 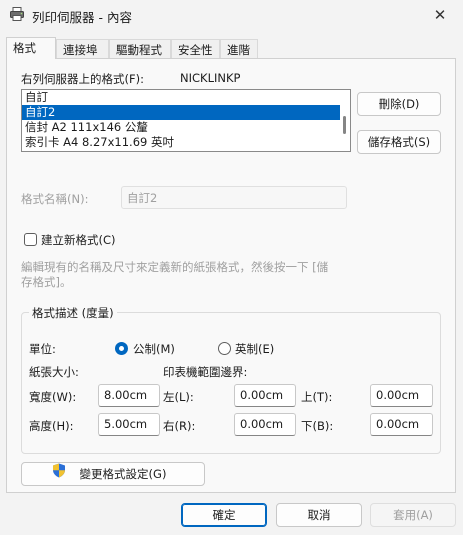 What do you see at coordinates (255, 349) in the screenshot?
I see `english-label: 英制(E)` at bounding box center [255, 349].